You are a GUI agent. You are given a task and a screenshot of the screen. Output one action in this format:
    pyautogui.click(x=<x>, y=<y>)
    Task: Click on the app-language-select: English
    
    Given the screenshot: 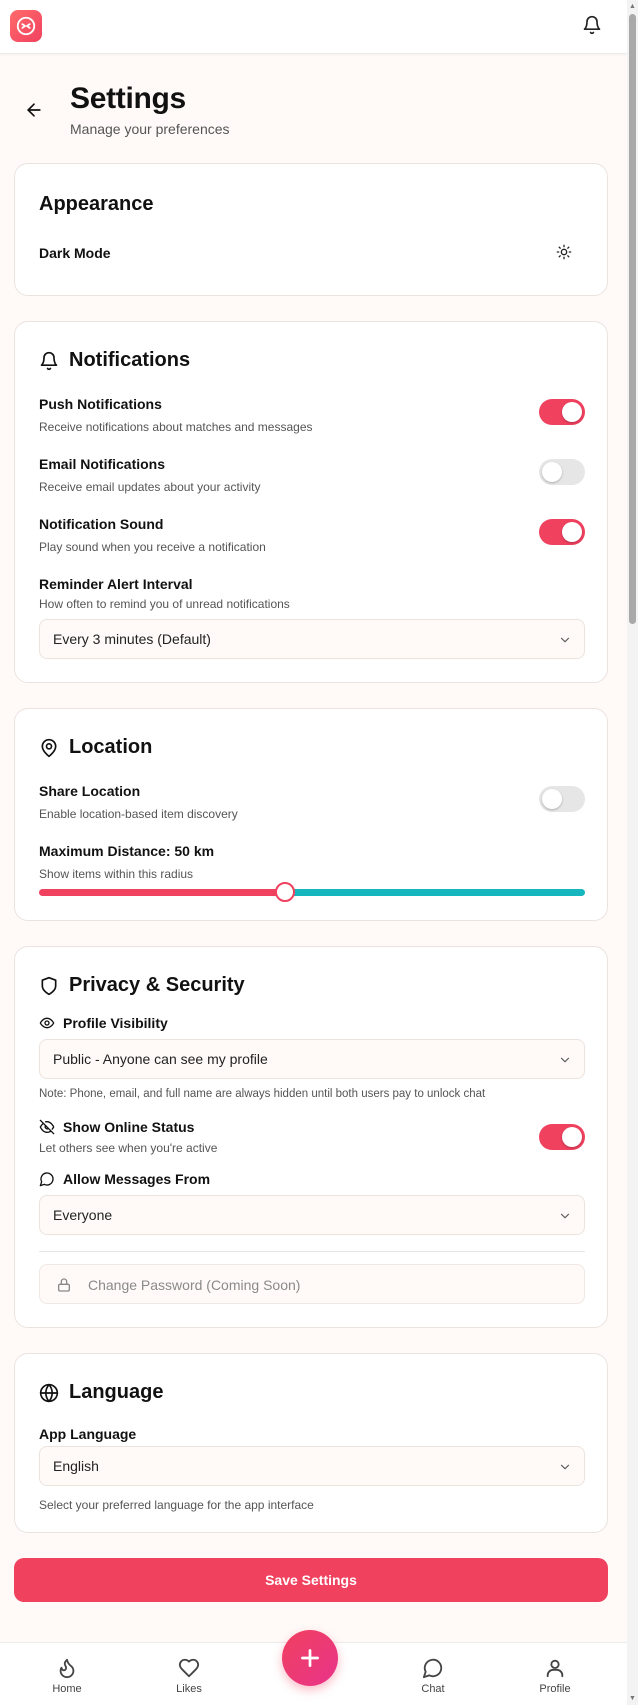 What is the action you would take?
    pyautogui.click(x=312, y=1466)
    